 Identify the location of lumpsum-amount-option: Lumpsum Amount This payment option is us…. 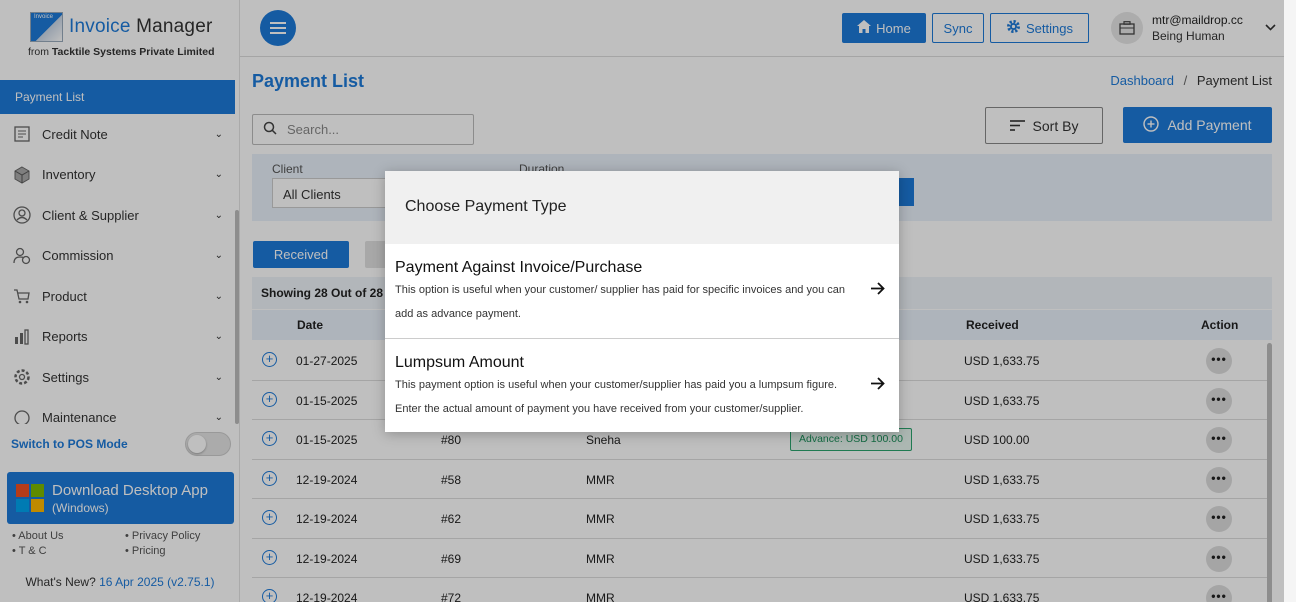
(642, 384).